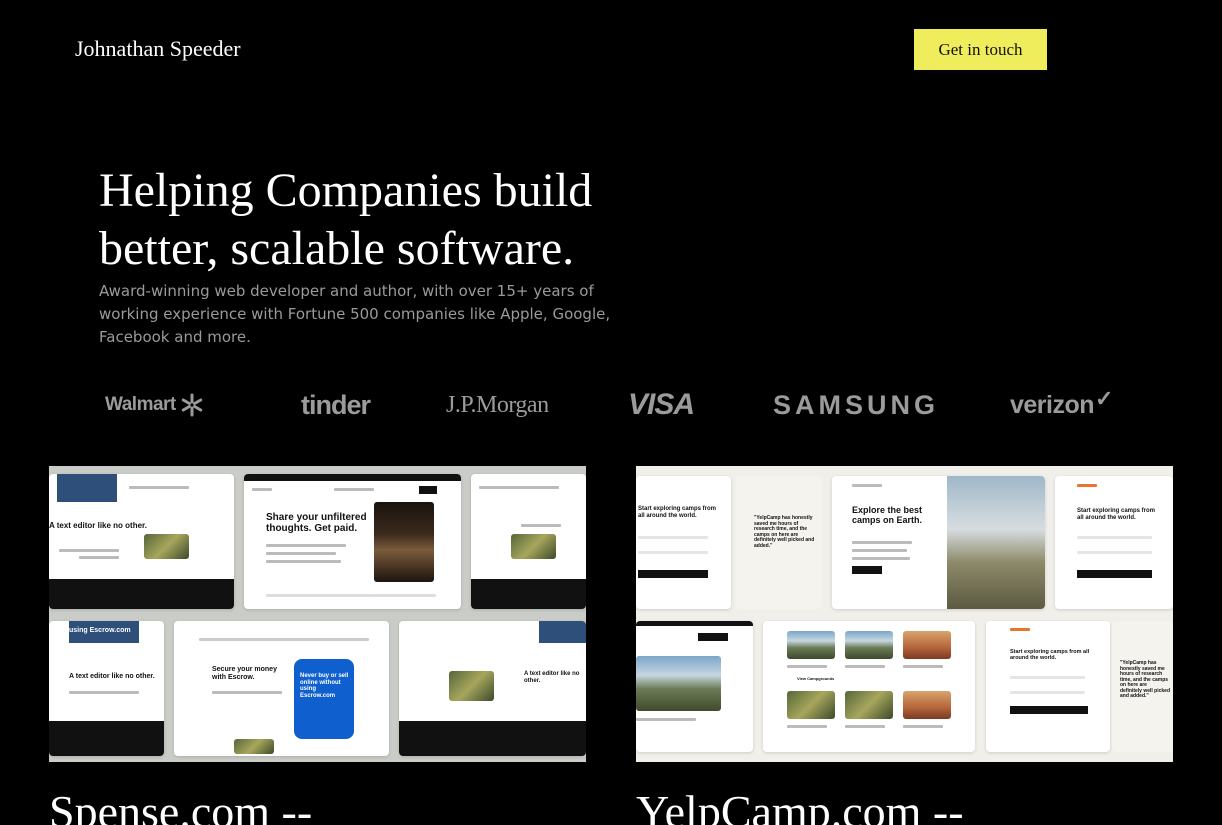  I want to click on verizon-check-icon: ✓, so click(1104, 398).